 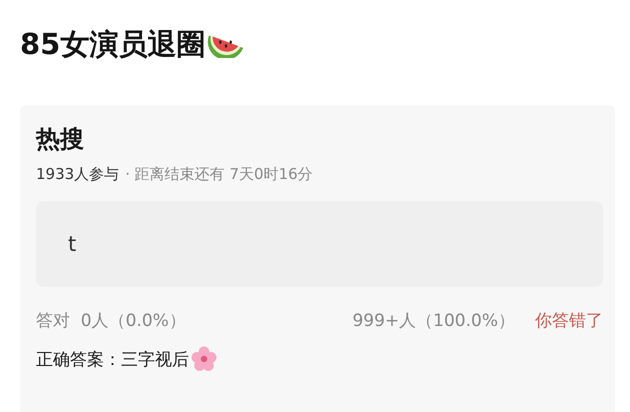 I want to click on correct-stat: 答对 0人（0.0%）, so click(x=111, y=321).